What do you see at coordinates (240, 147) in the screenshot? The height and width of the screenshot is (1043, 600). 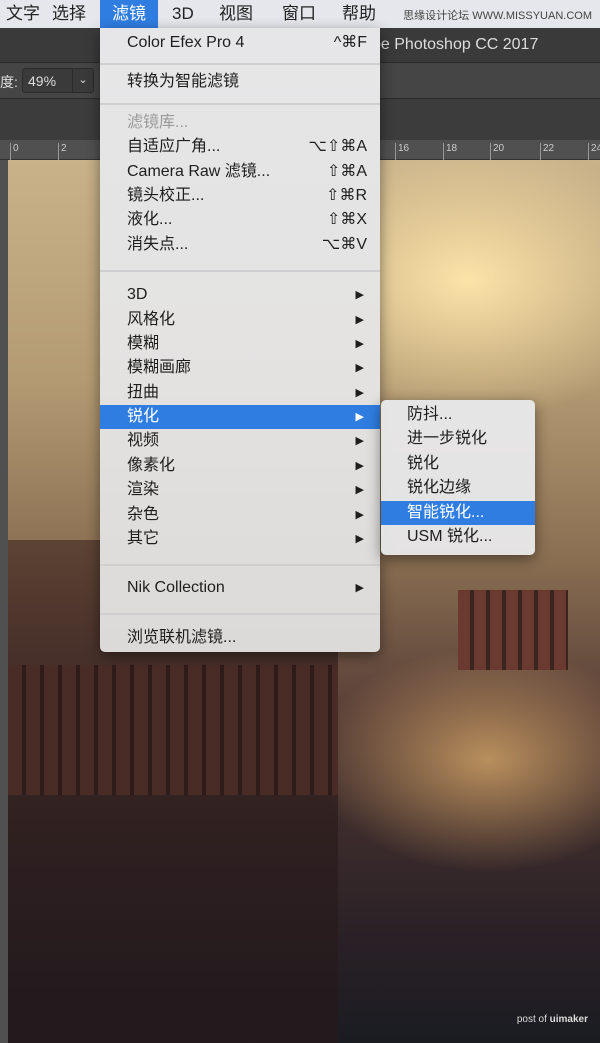 I see `filter-menu-item: 自适应广角... ⌥⇧⌘A` at bounding box center [240, 147].